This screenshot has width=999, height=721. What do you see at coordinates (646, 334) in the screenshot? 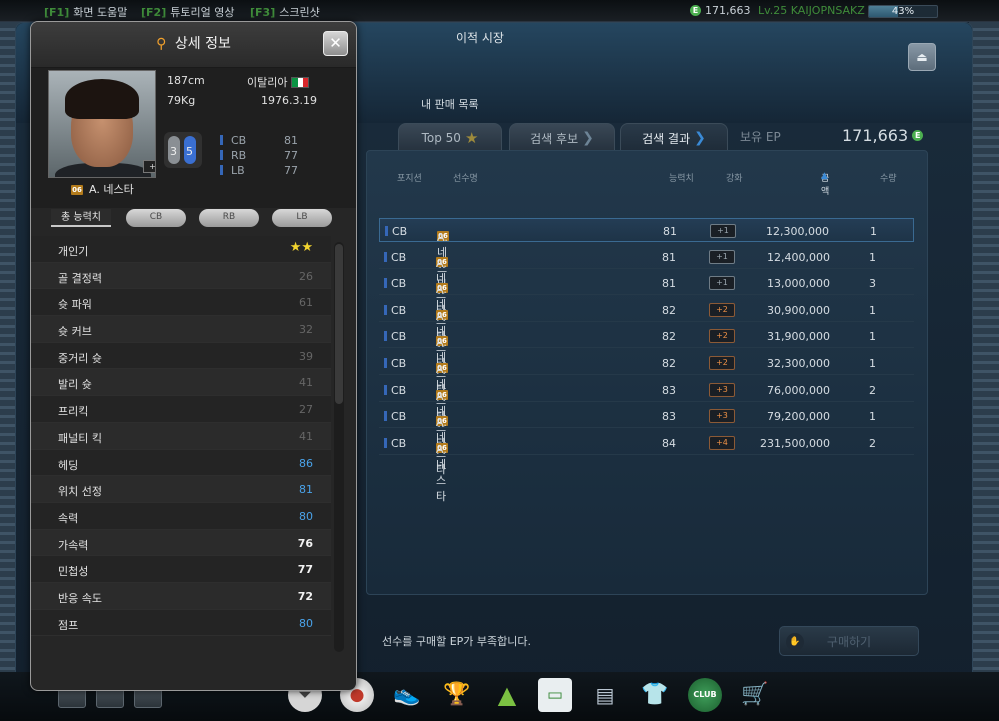
I see `table-row: CB06A. 네스타82+230,900,0001` at bounding box center [646, 334].